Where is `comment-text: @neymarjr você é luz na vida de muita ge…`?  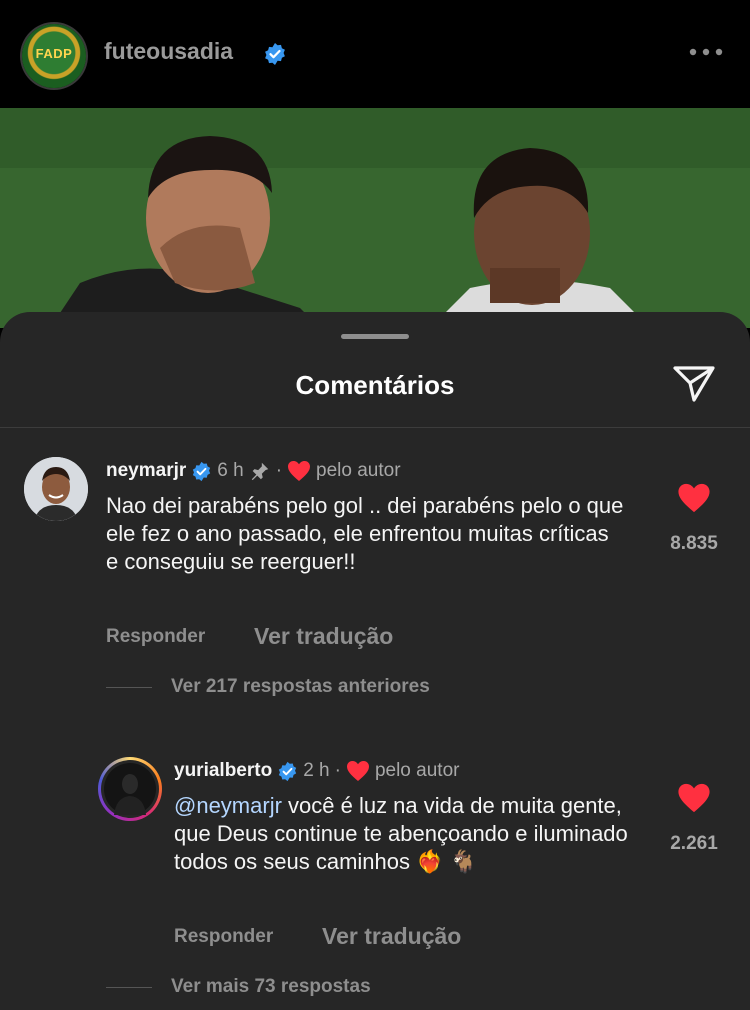
comment-text: @neymarjr você é luz na vida de muita ge… is located at coordinates (409, 834).